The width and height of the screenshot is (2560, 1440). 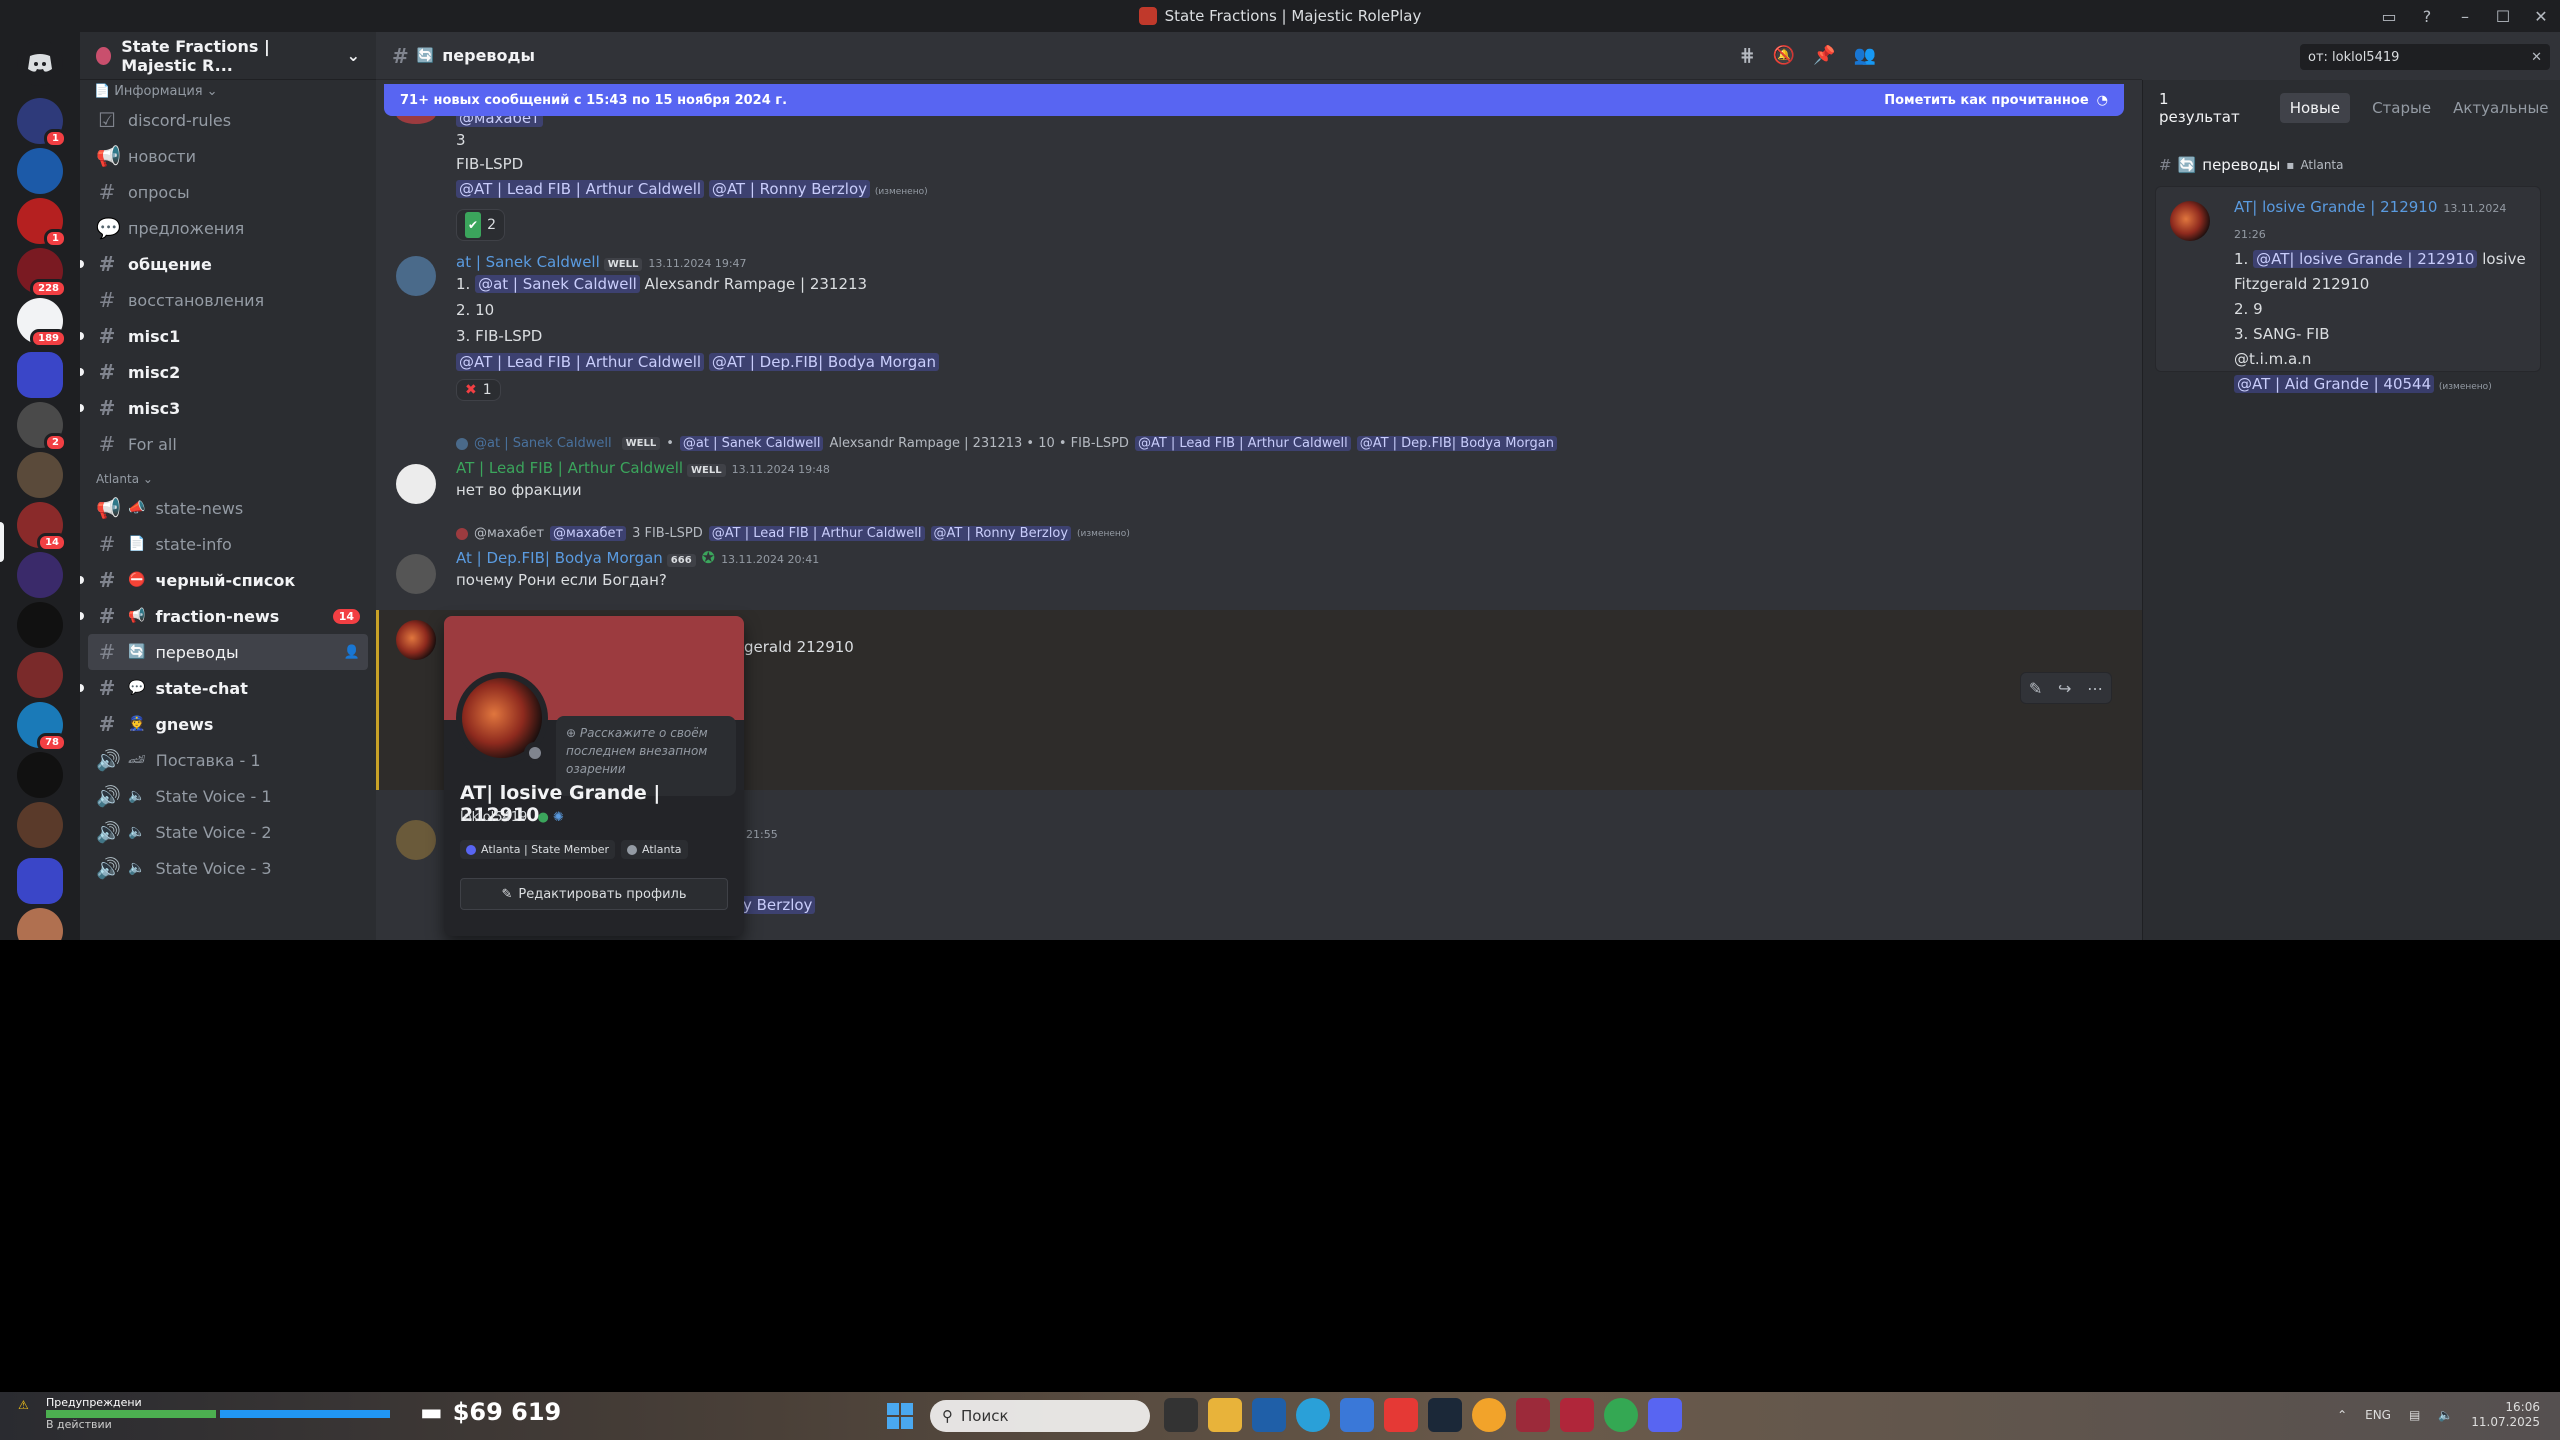 What do you see at coordinates (2064, 688) in the screenshot?
I see `forward-icon: ↪` at bounding box center [2064, 688].